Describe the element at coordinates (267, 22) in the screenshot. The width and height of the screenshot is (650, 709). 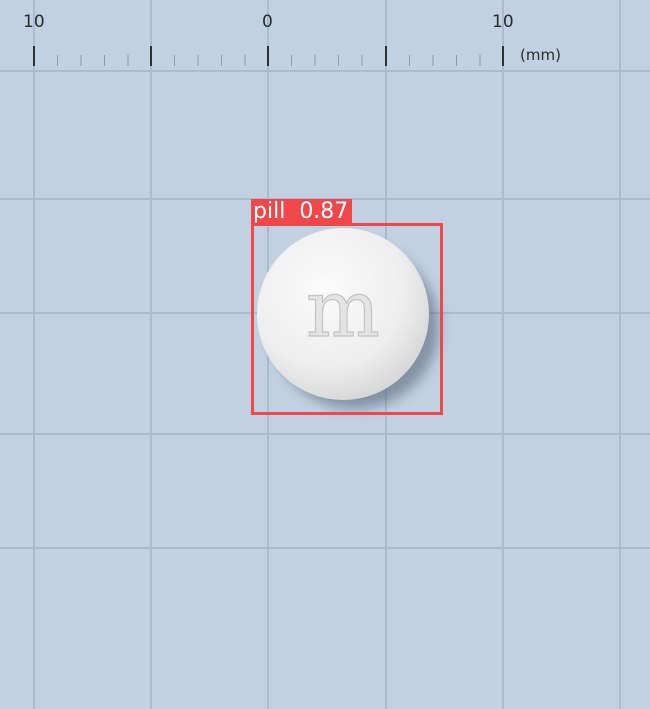
I see `ruler-label-zero: 0` at that location.